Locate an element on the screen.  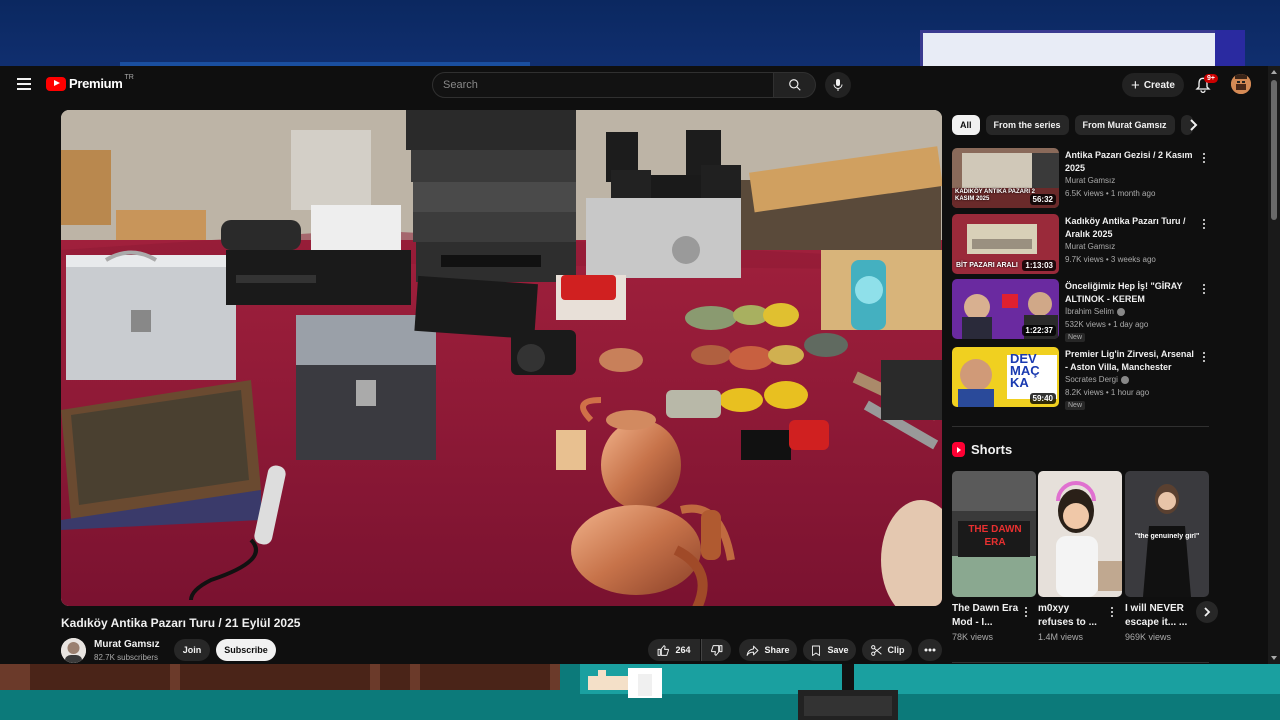
video-thumbnail: DEV MAÇ KA 59:40 is located at coordinates (1005, 377).